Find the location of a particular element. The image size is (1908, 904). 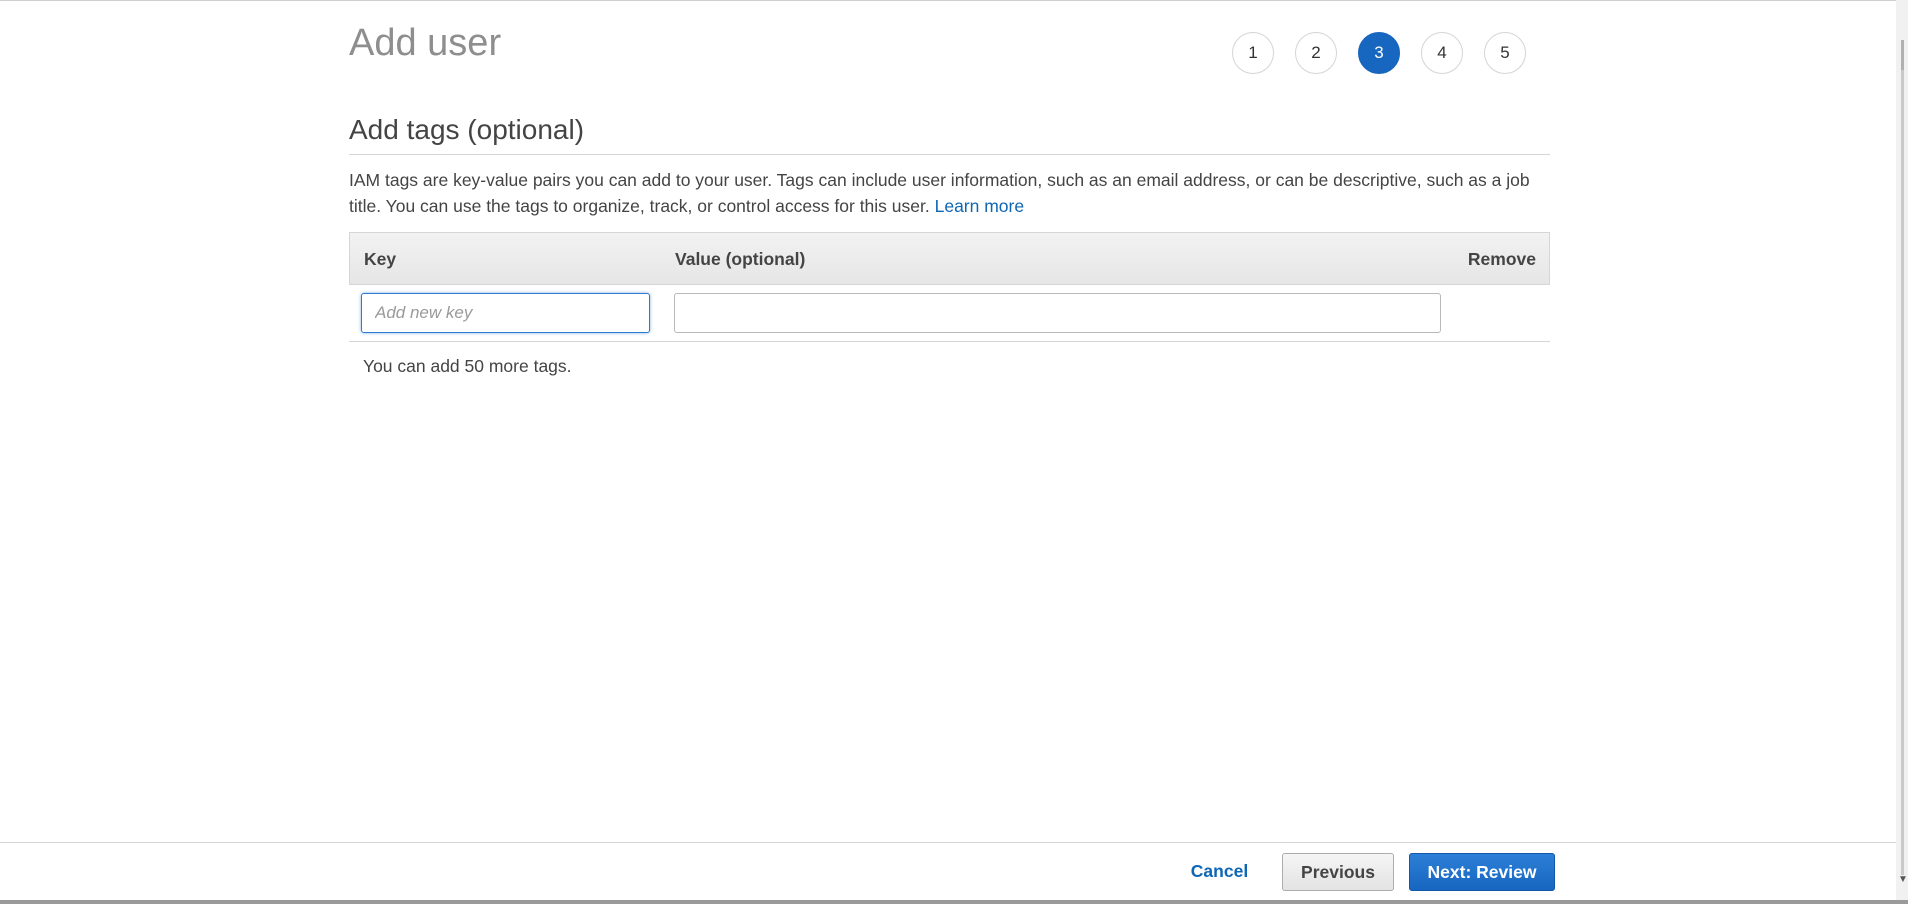

key-column-header: Key is located at coordinates (380, 259).